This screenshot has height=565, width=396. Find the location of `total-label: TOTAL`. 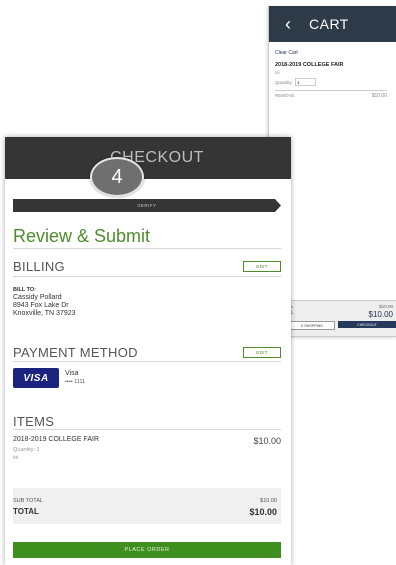

total-label: TOTAL is located at coordinates (26, 511).